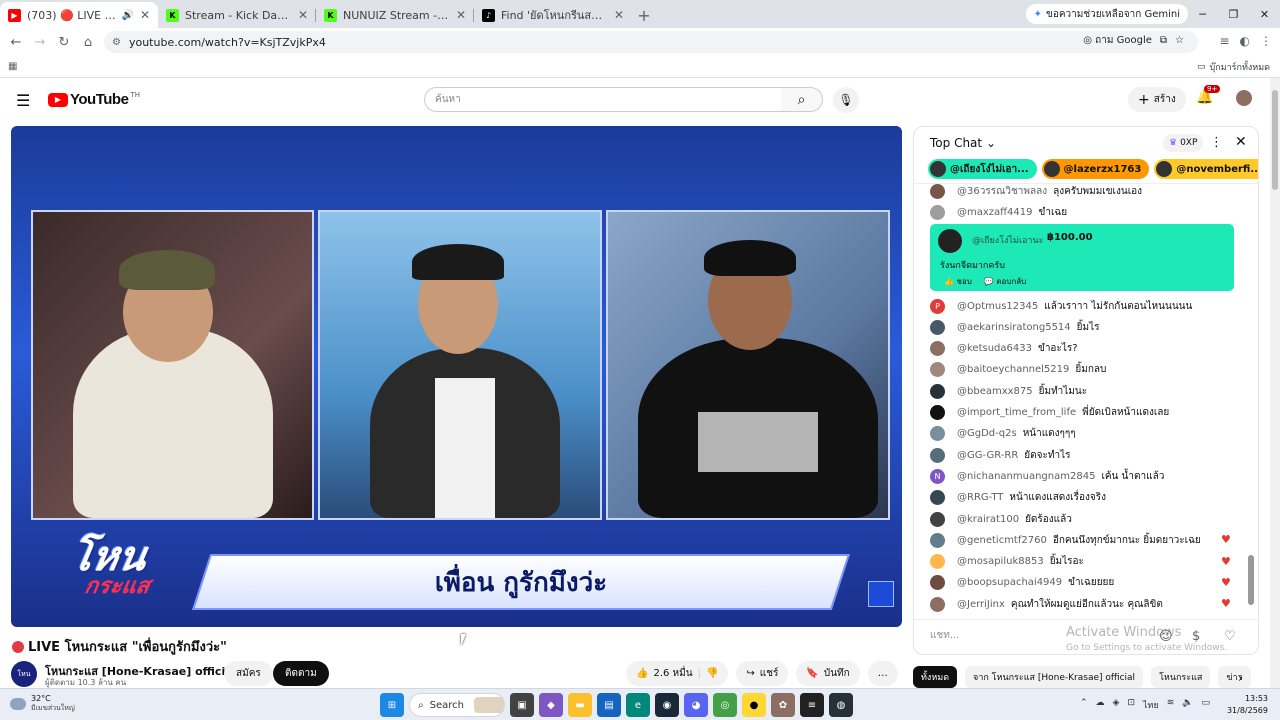  I want to click on google-lens-button: ◎ ถาม Google, so click(1117, 40).